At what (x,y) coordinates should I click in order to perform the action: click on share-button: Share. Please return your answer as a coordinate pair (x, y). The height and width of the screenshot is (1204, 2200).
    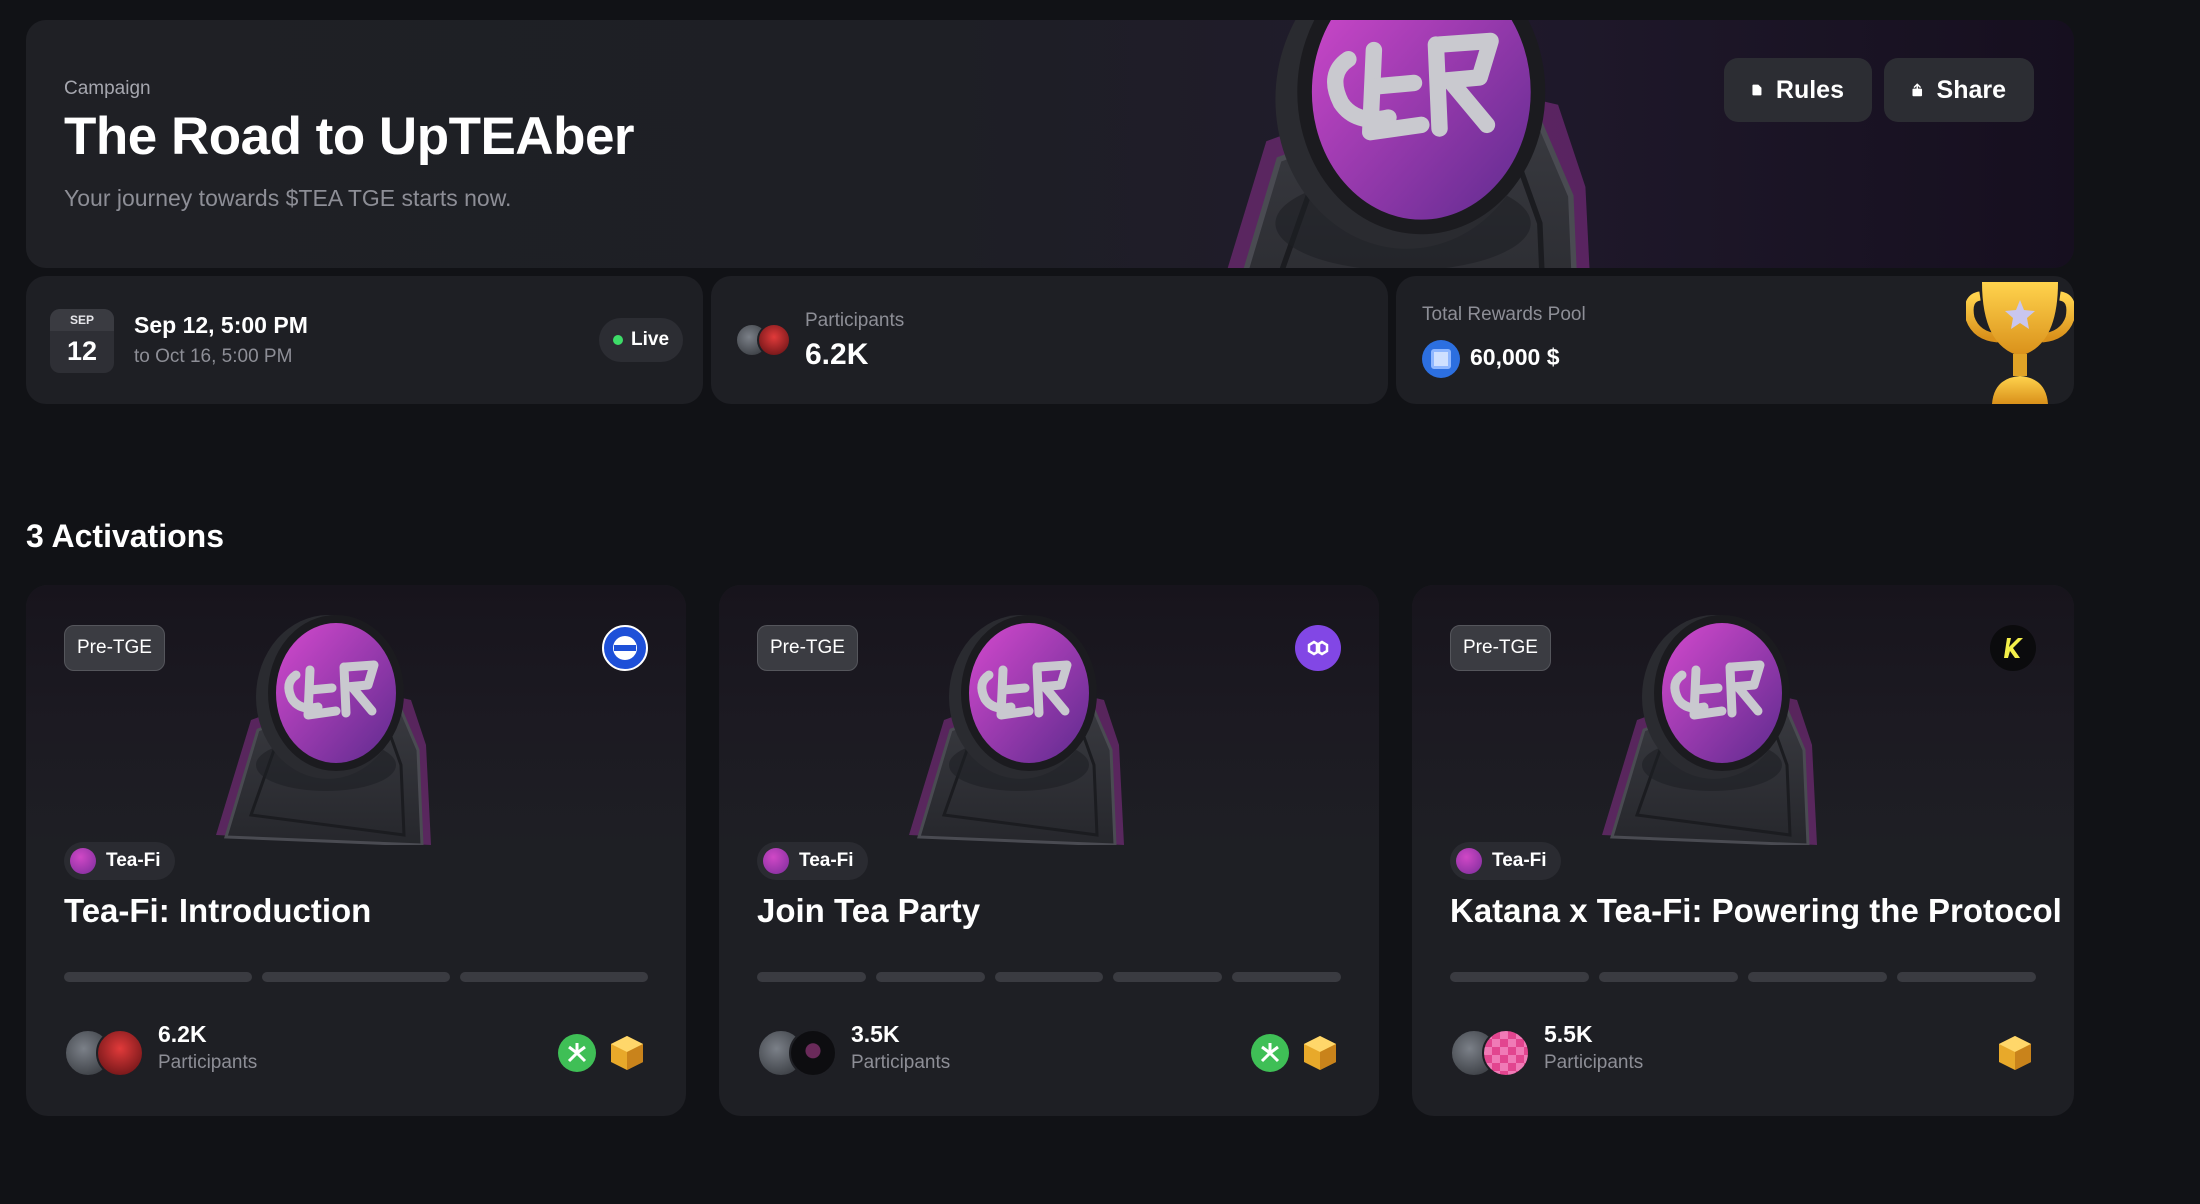
    Looking at the image, I should click on (1959, 90).